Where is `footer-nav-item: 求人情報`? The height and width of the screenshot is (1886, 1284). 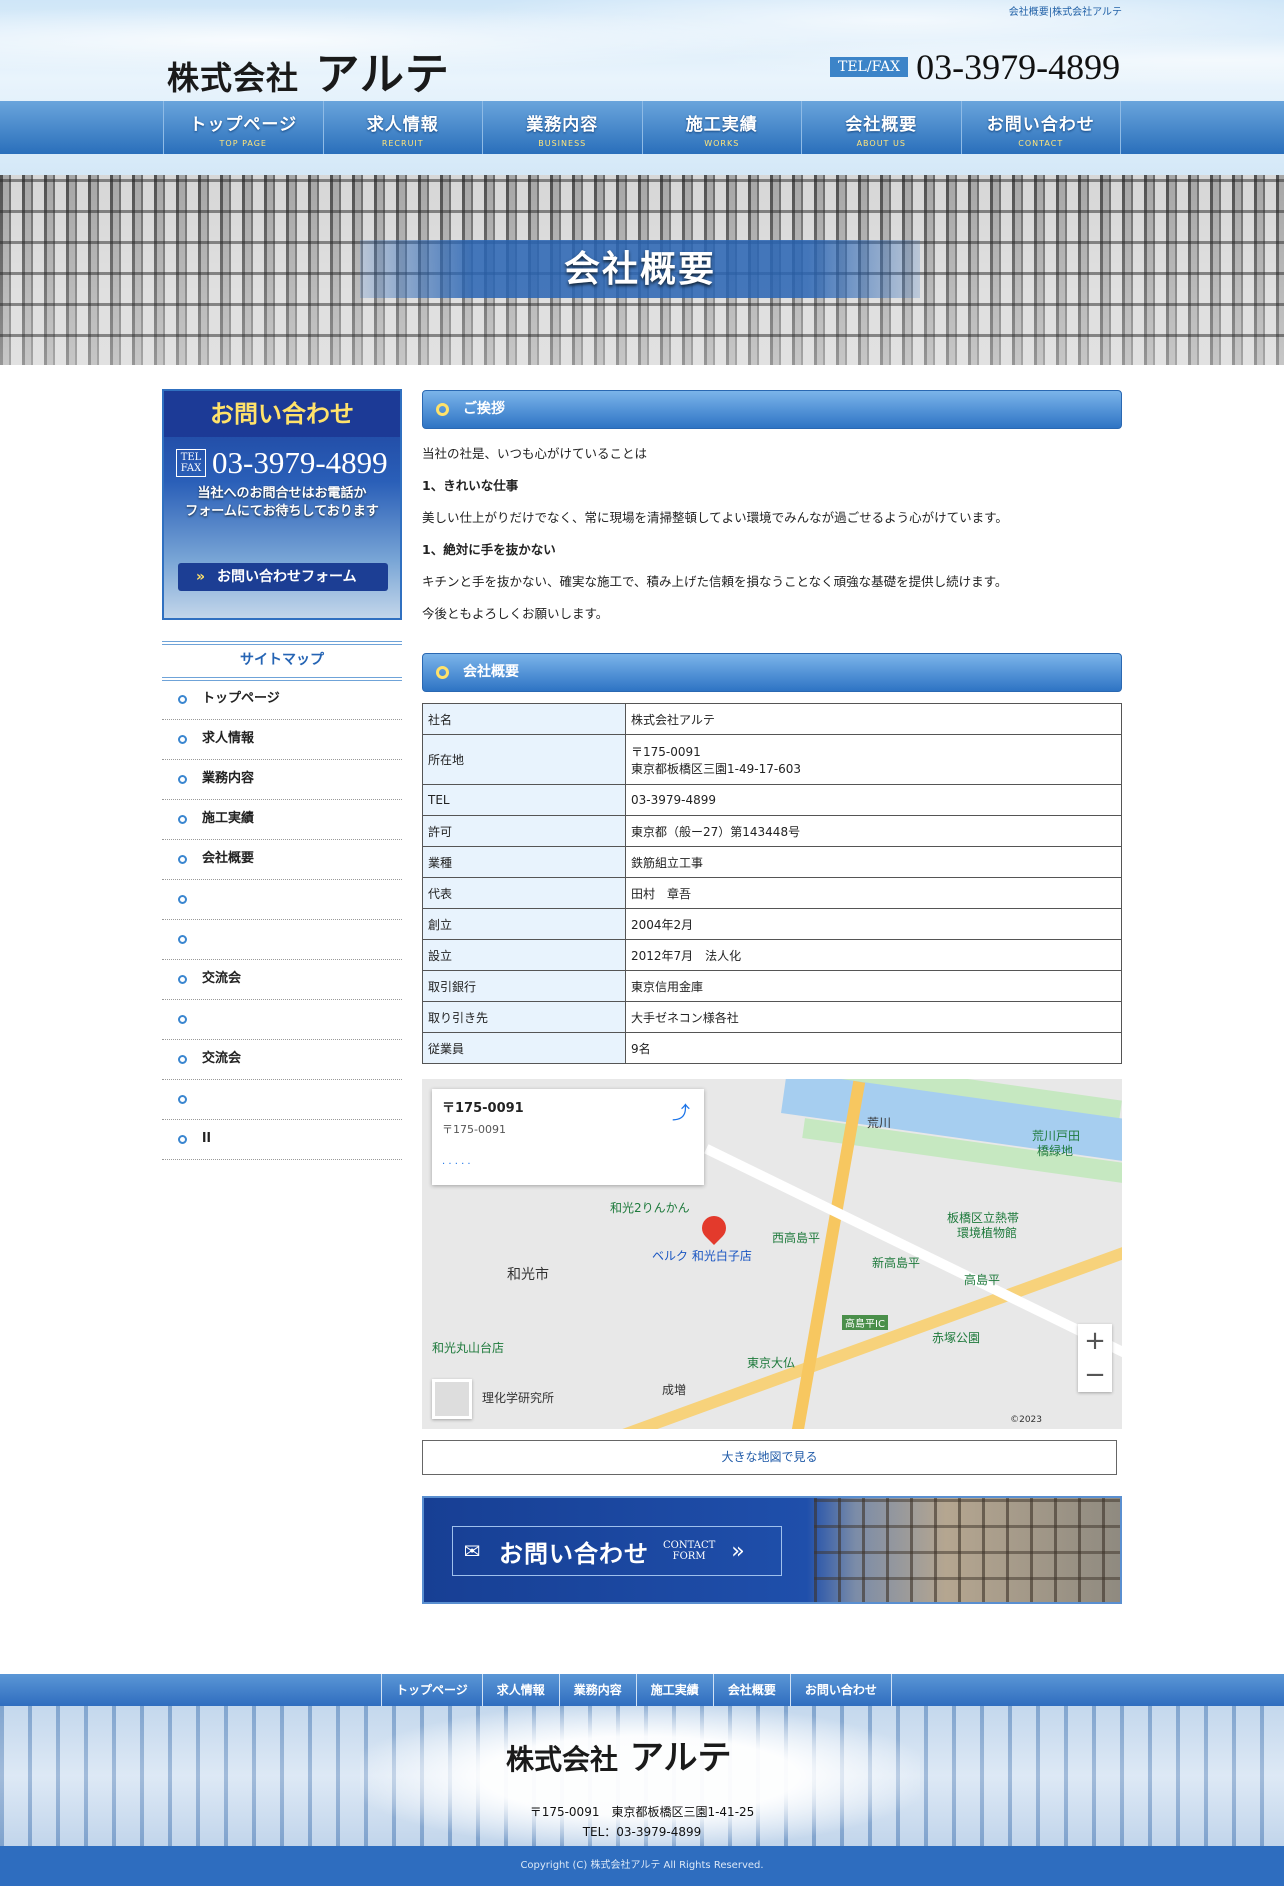
footer-nav-item: 求人情報 is located at coordinates (520, 1690).